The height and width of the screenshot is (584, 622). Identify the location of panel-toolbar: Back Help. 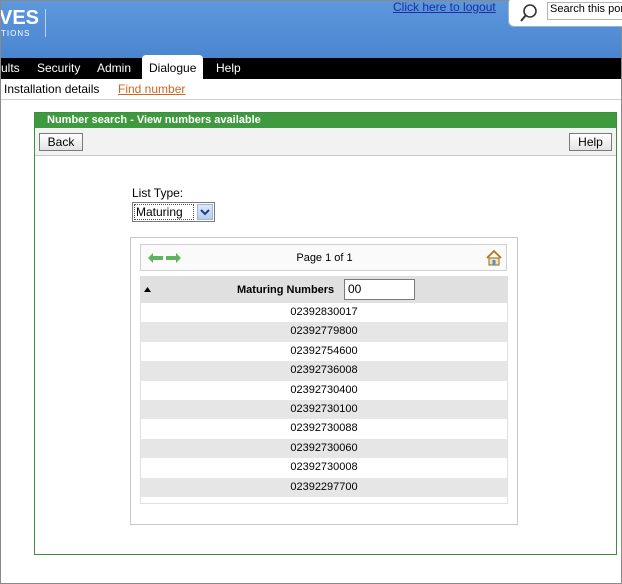
(325, 142).